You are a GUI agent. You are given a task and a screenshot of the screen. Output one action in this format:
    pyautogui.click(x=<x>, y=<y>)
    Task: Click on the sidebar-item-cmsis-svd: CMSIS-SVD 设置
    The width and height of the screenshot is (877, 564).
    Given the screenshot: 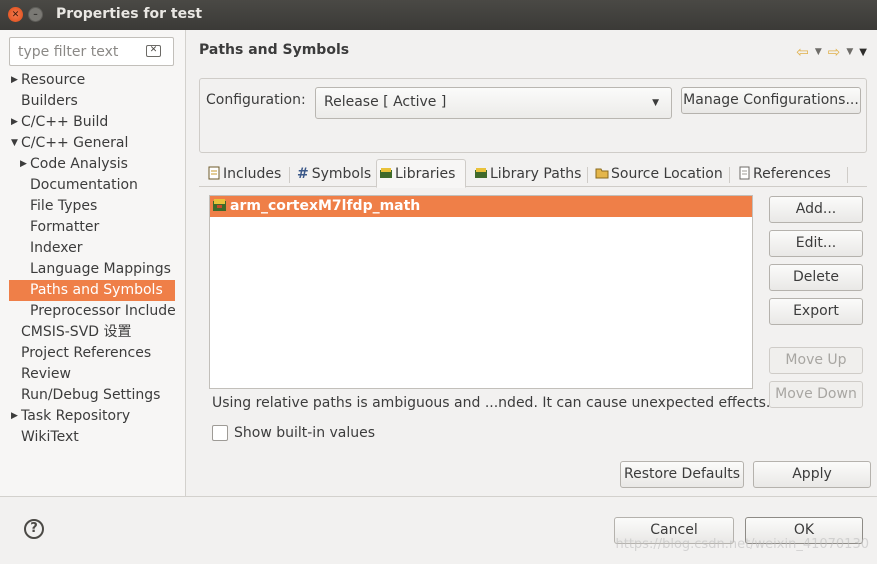 What is the action you would take?
    pyautogui.click(x=92, y=332)
    